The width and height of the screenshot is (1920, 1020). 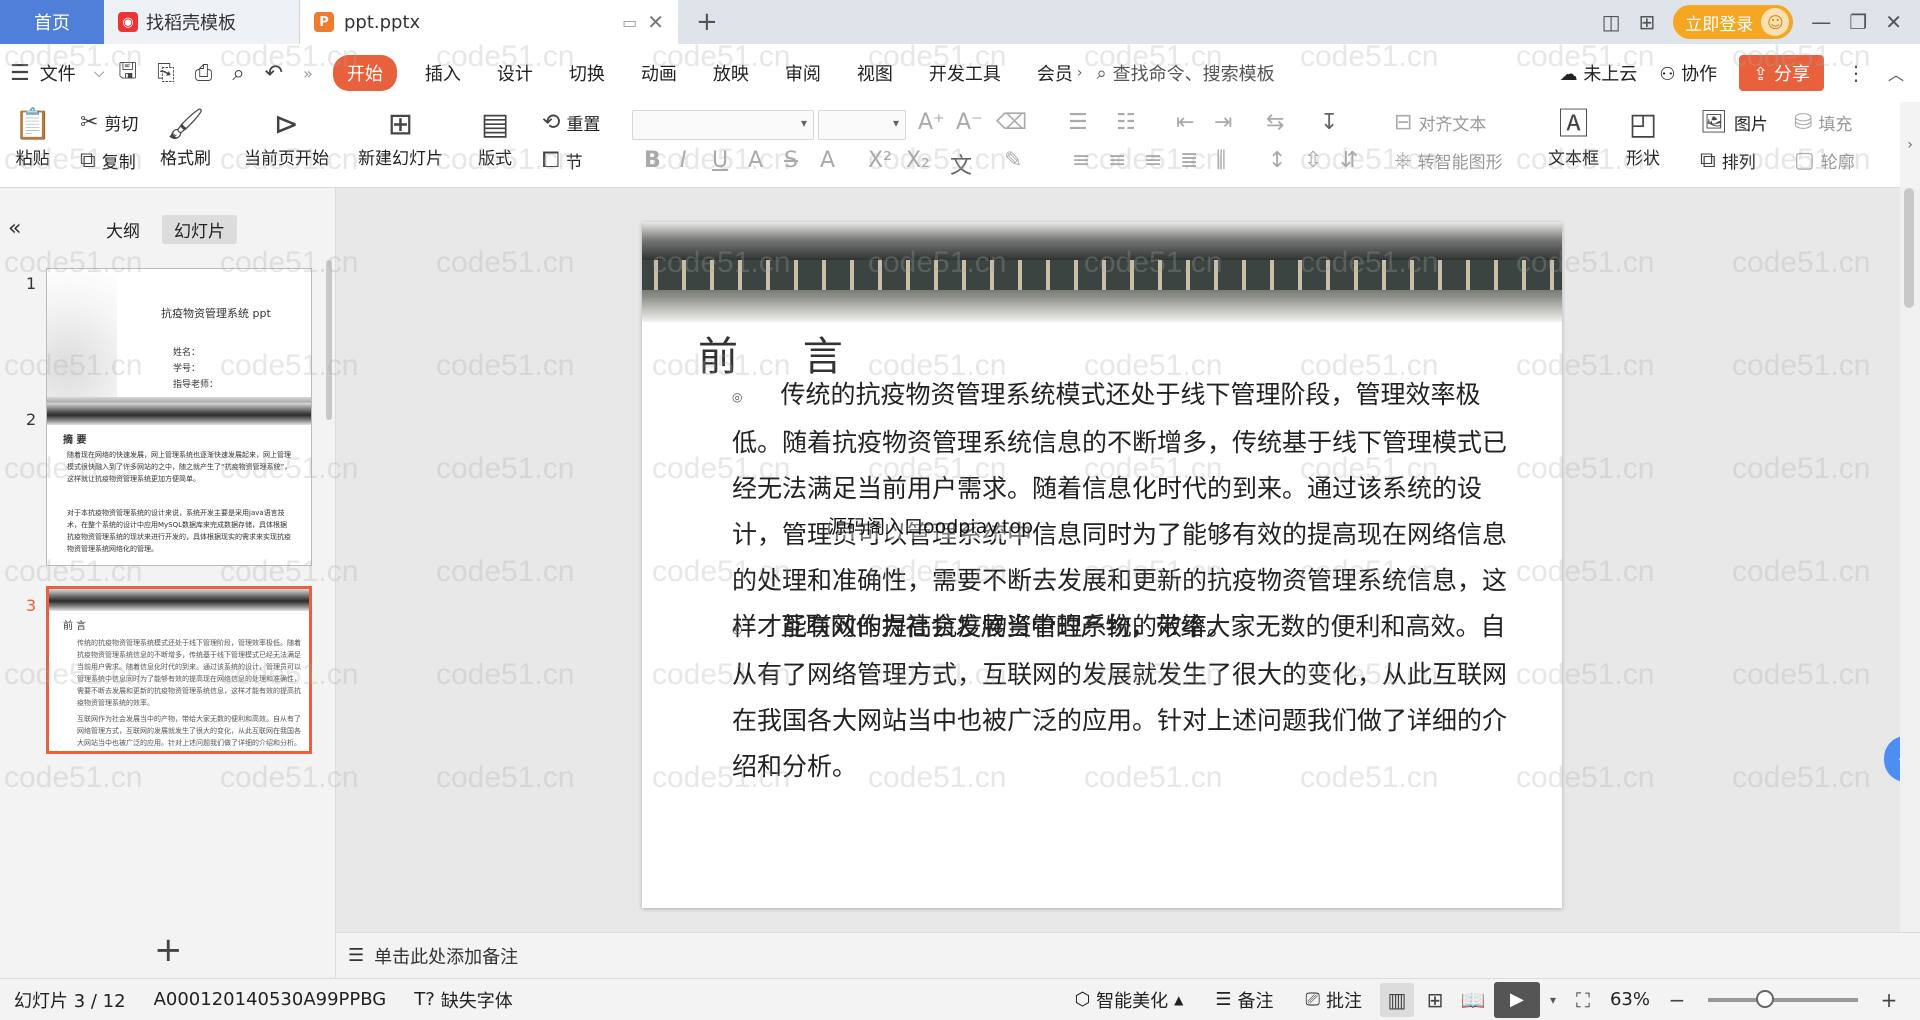 What do you see at coordinates (1048, 73) in the screenshot?
I see `tab-member: 会员` at bounding box center [1048, 73].